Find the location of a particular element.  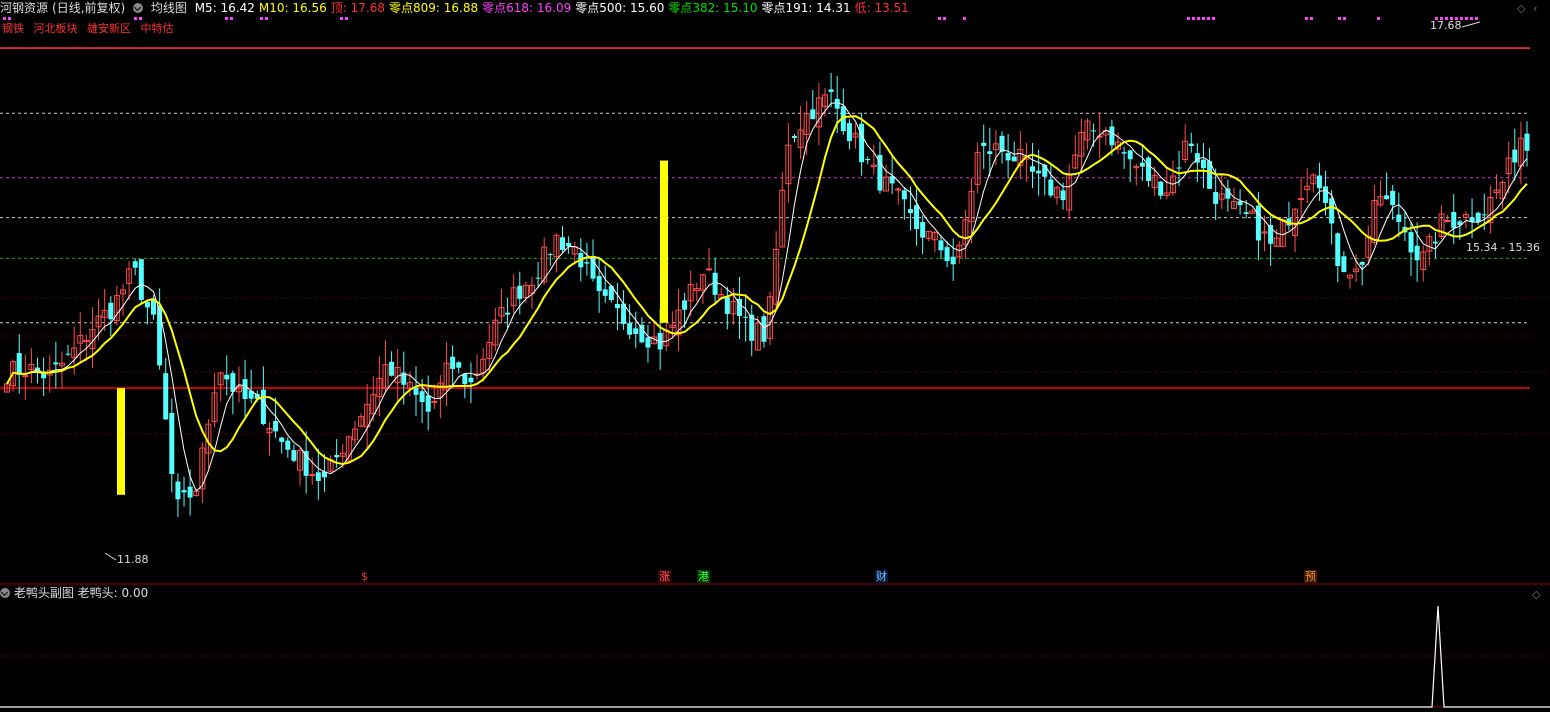

event-marker-cai: 财 is located at coordinates (881, 576).